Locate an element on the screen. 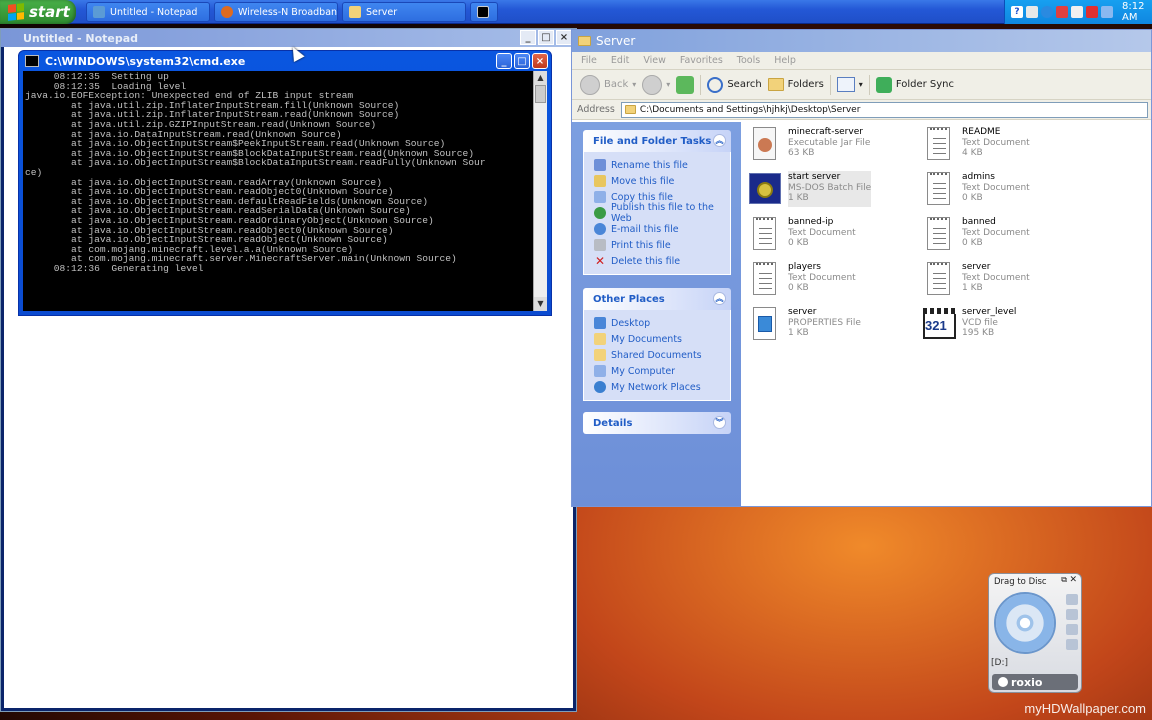 The image size is (1152, 720). file-server-txt: server Text Document 1 KB is located at coordinates (1007, 279).